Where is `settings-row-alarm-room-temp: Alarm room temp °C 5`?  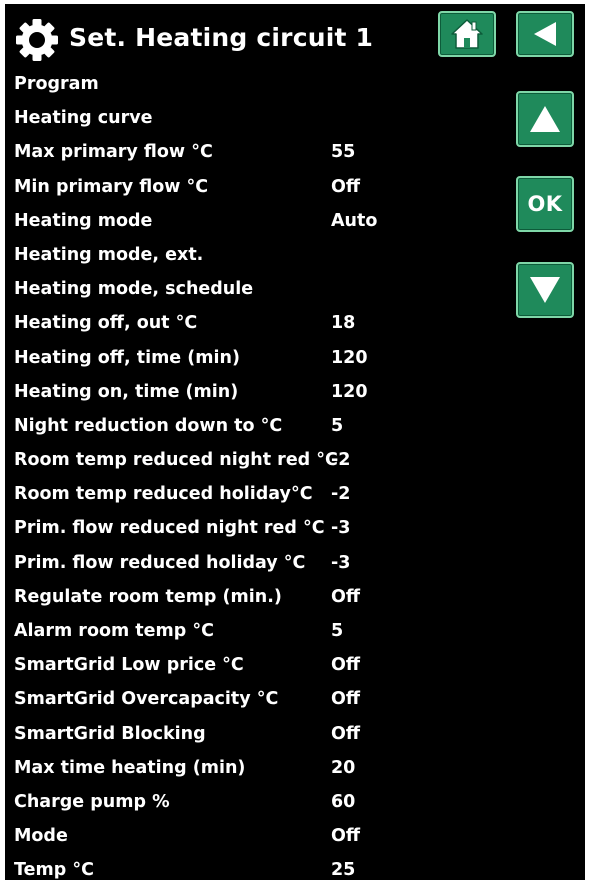 settings-row-alarm-room-temp: Alarm room temp °C 5 is located at coordinates (255, 631).